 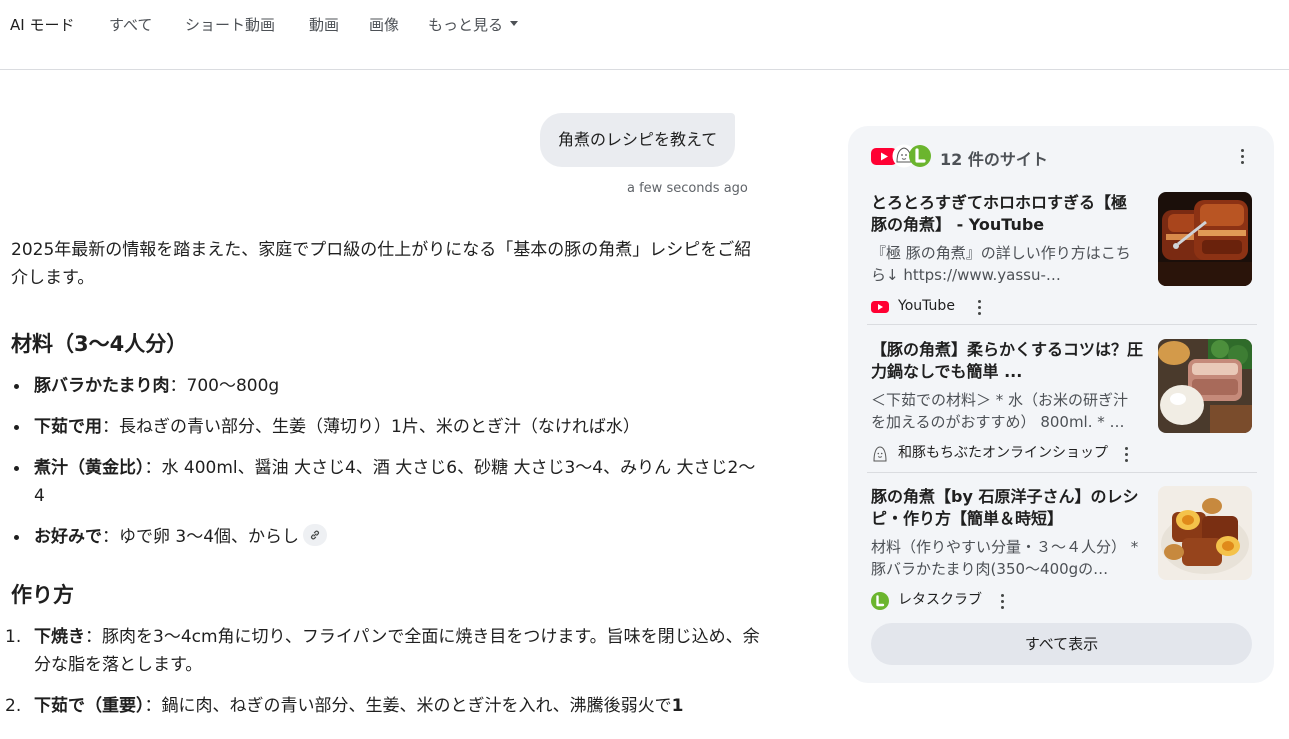 I want to click on youtube-icon, so click(x=880, y=307).